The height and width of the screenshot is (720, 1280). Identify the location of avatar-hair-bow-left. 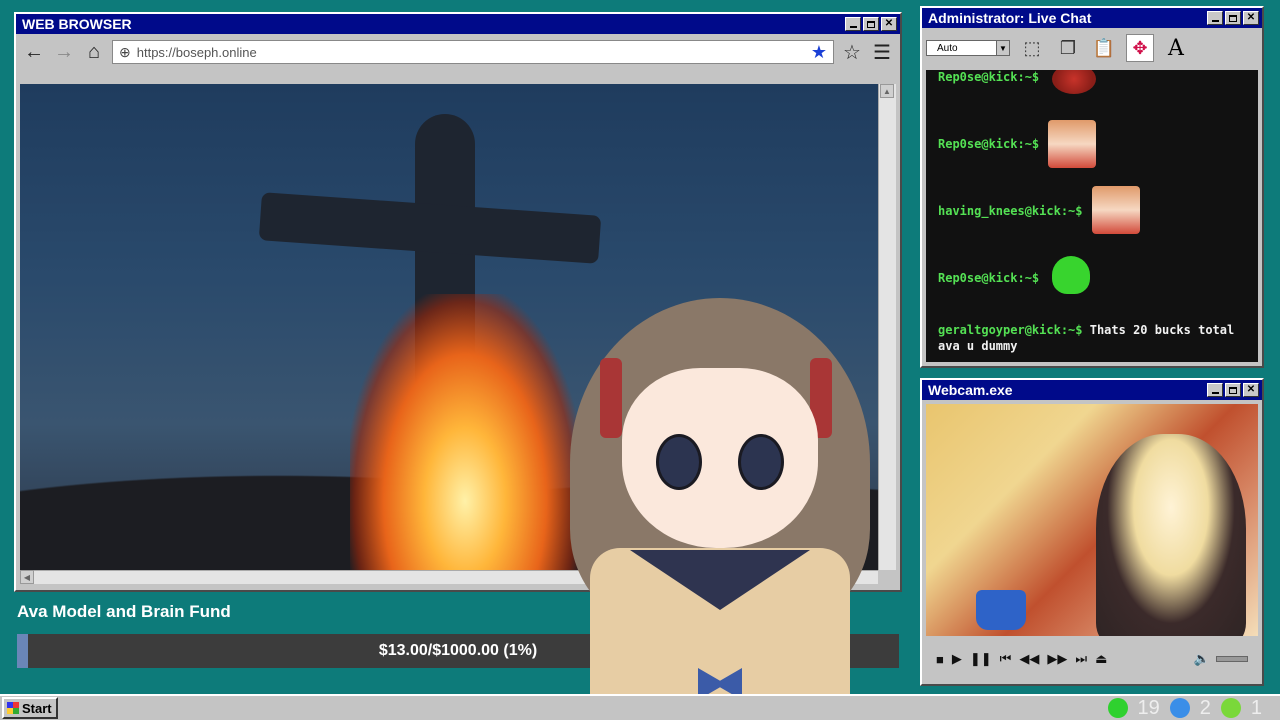
(611, 398).